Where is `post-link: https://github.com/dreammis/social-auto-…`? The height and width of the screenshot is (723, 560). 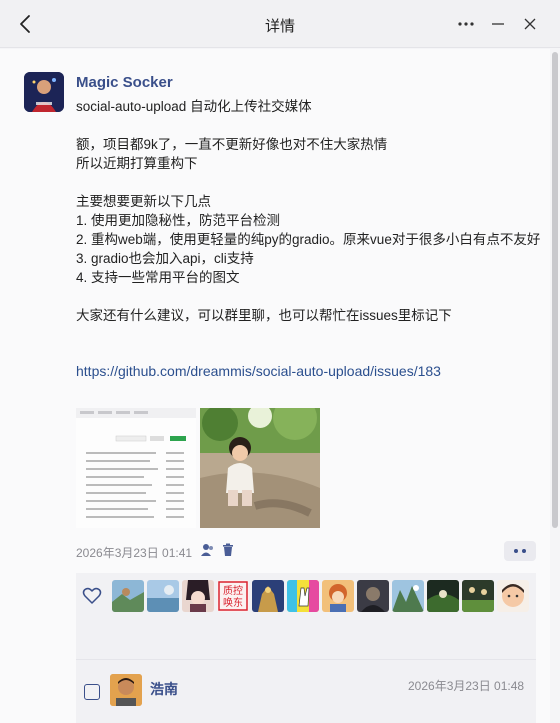
post-link: https://github.com/dreammis/social-auto-… is located at coordinates (258, 371).